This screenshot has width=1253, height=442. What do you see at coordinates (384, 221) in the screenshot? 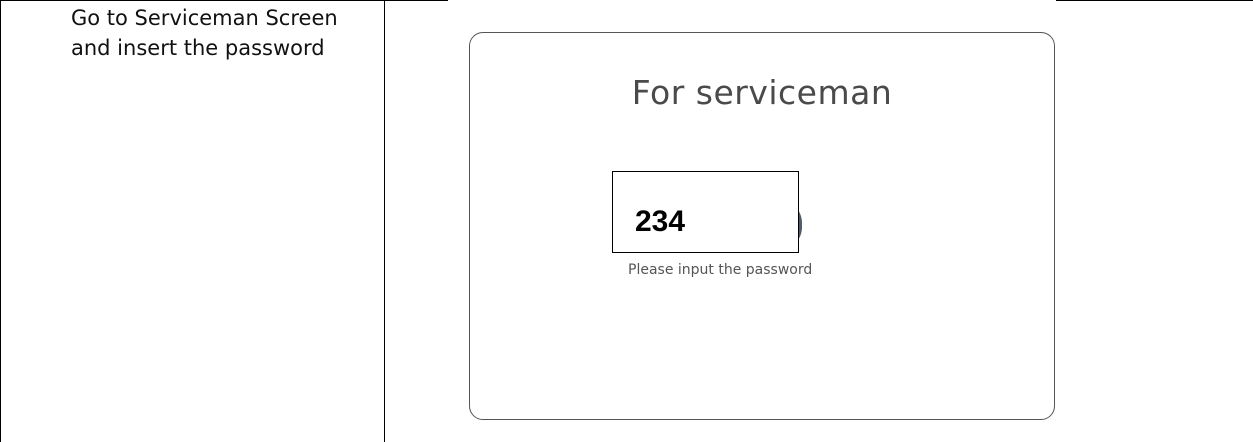
I see `table-column-divider` at bounding box center [384, 221].